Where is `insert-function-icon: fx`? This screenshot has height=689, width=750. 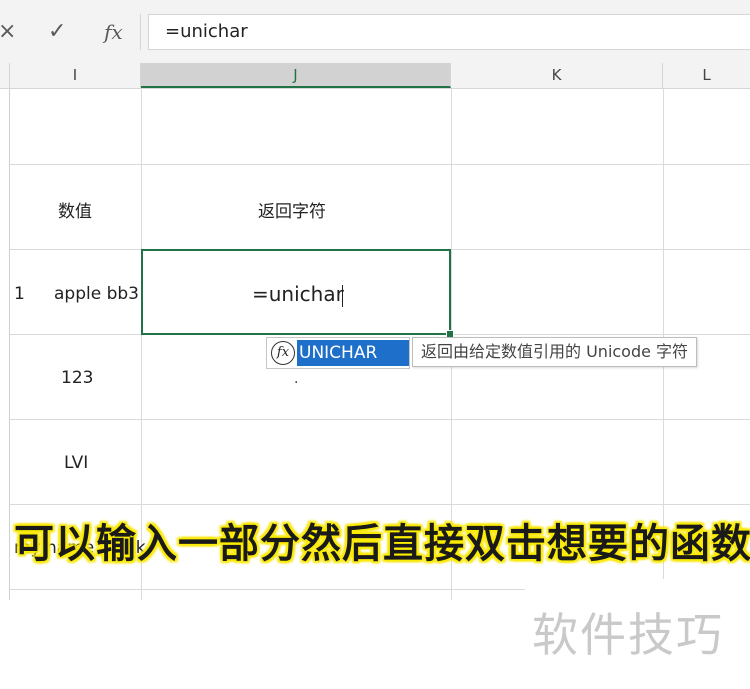
insert-function-icon: fx is located at coordinates (118, 32).